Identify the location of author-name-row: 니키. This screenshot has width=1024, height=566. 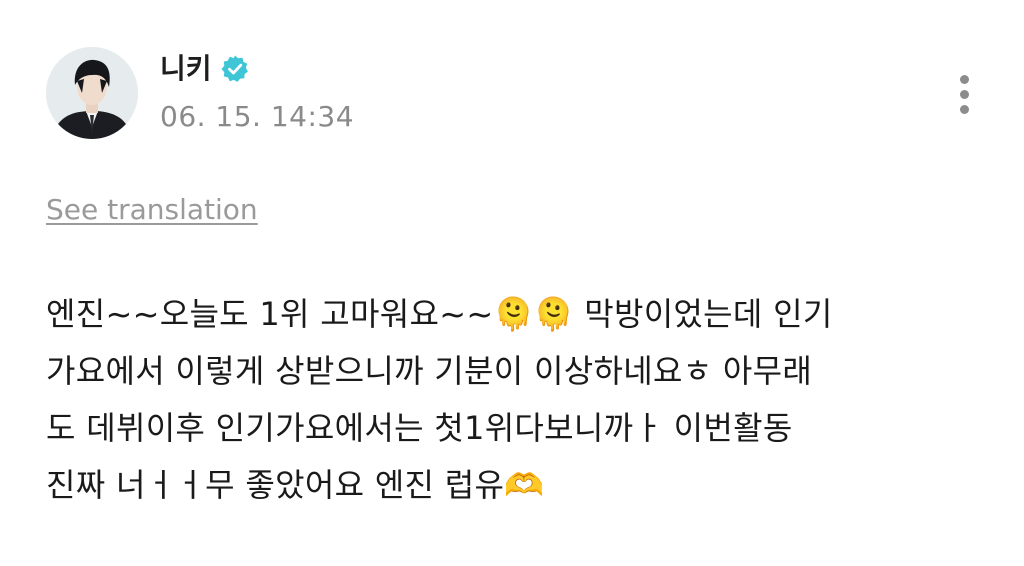
(205, 69).